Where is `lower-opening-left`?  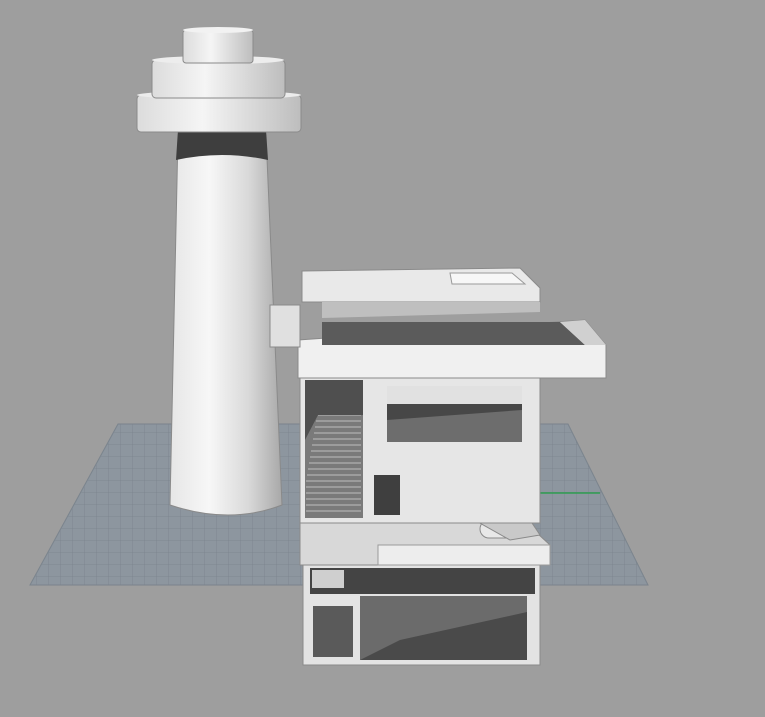
lower-opening-left is located at coordinates (333, 631).